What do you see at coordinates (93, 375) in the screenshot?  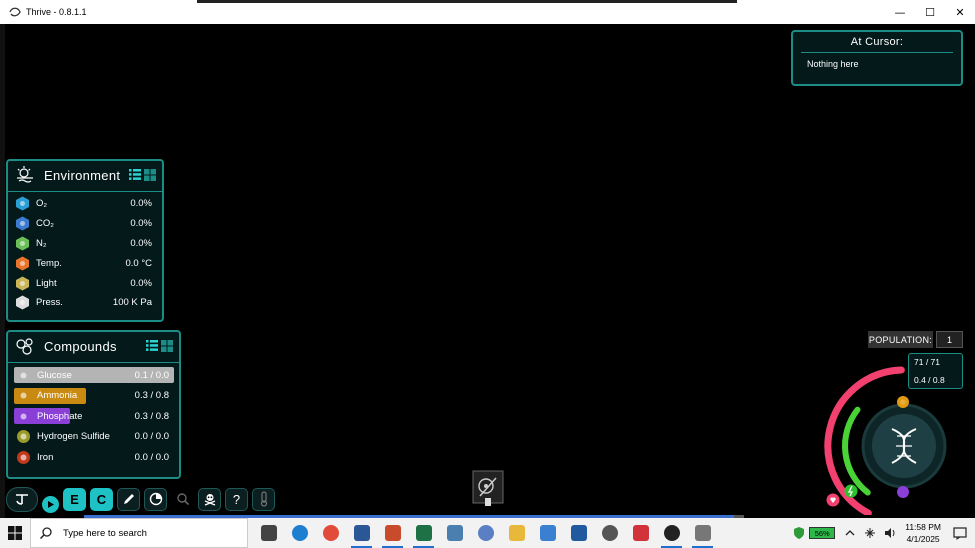 I see `compound-row: Glucose 0.1 / 0.0` at bounding box center [93, 375].